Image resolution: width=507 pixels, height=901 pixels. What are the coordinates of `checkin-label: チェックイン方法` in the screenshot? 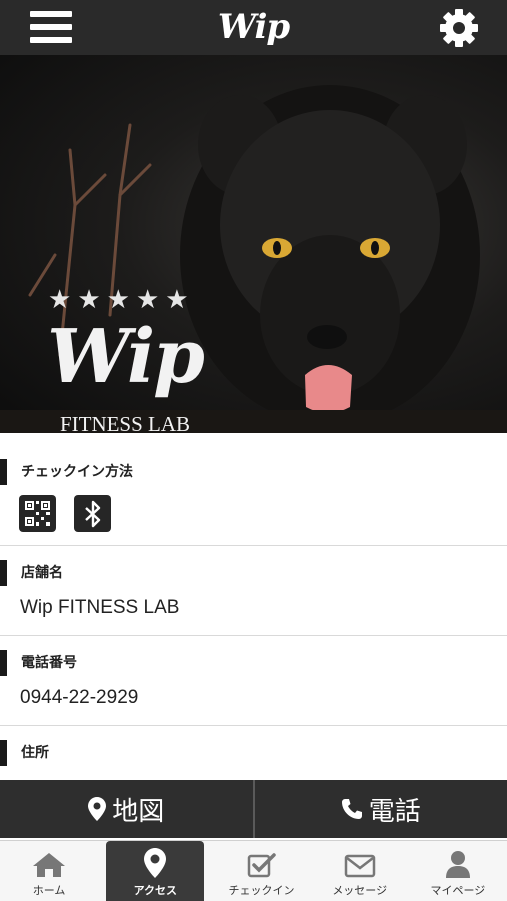 It's located at (140, 472).